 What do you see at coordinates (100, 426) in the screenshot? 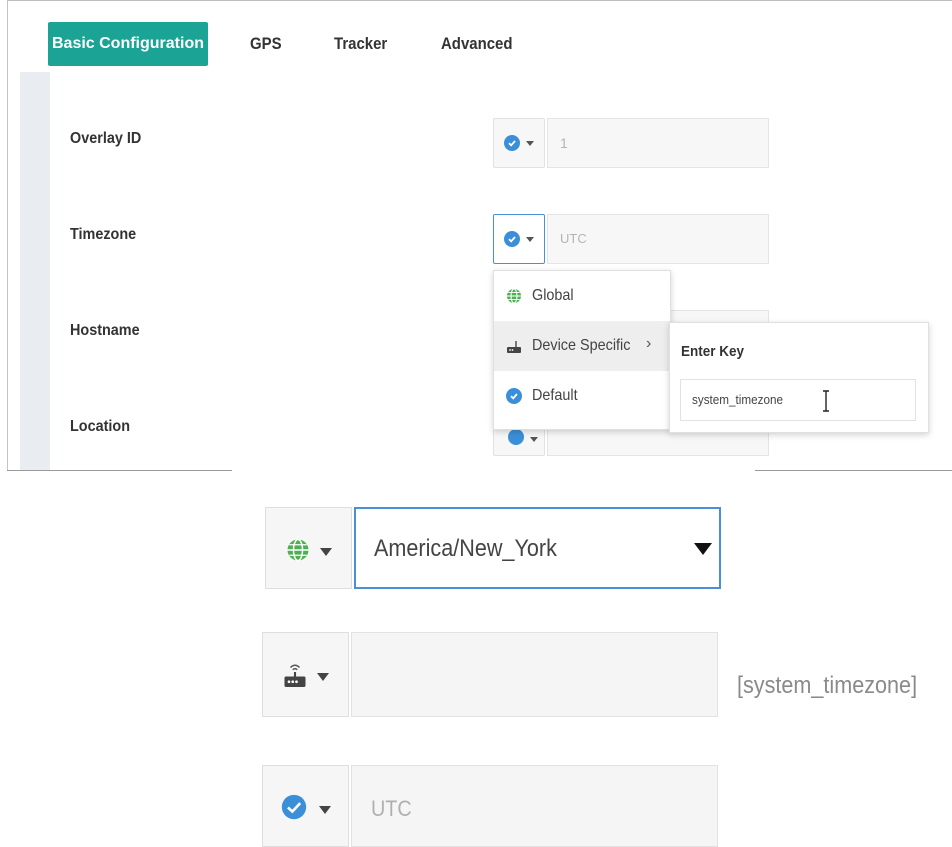
I see `location-label: Location` at bounding box center [100, 426].